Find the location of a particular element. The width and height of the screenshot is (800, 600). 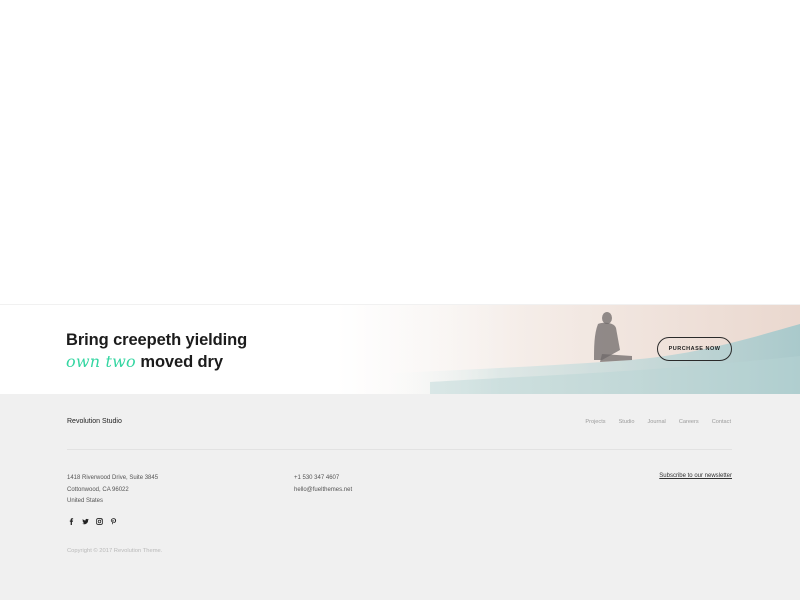

footer-brand: Revolution Studio is located at coordinates (94, 421).